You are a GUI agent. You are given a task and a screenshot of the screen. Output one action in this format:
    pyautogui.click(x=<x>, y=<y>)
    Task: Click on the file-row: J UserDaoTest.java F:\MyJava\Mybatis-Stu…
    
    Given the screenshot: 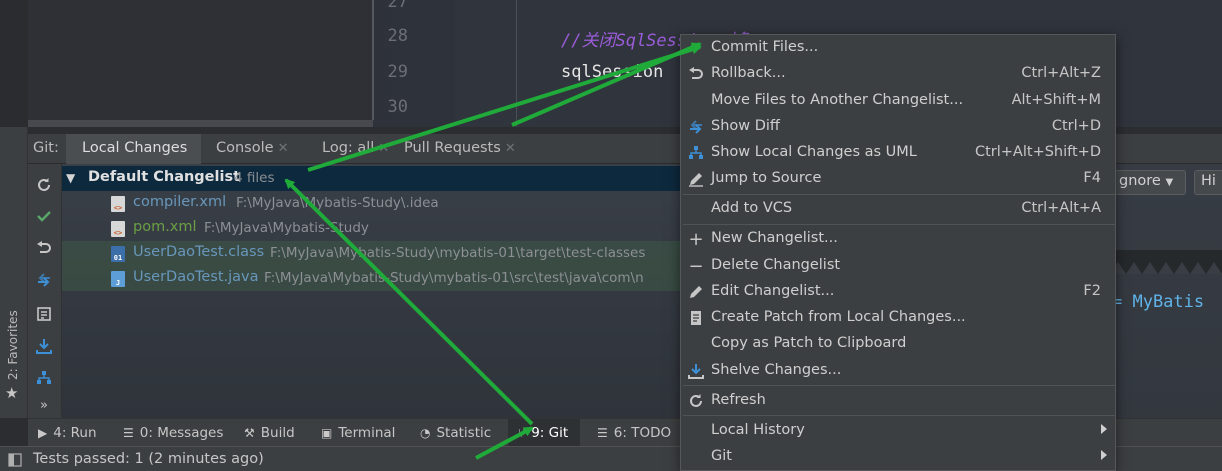 What is the action you would take?
    pyautogui.click(x=372, y=278)
    